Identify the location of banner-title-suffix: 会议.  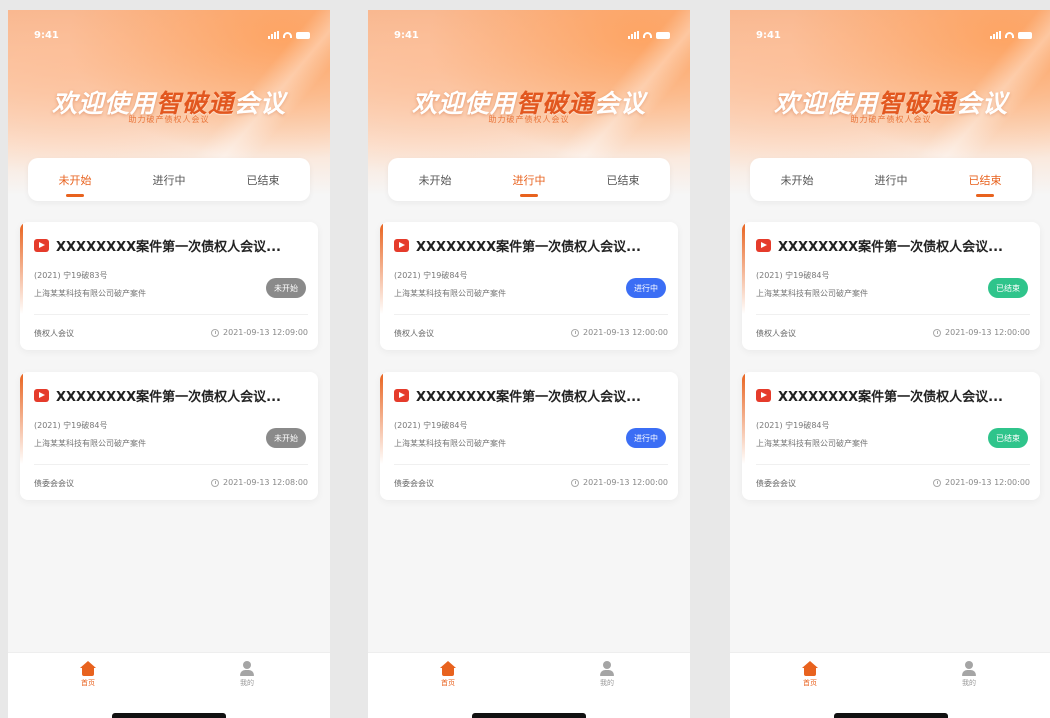
(982, 103).